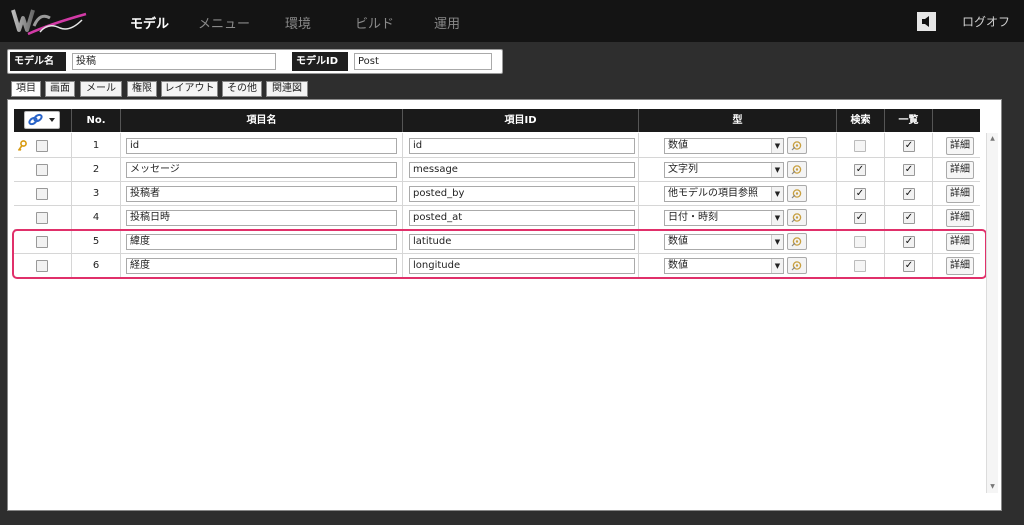  I want to click on header-no: No., so click(95, 120).